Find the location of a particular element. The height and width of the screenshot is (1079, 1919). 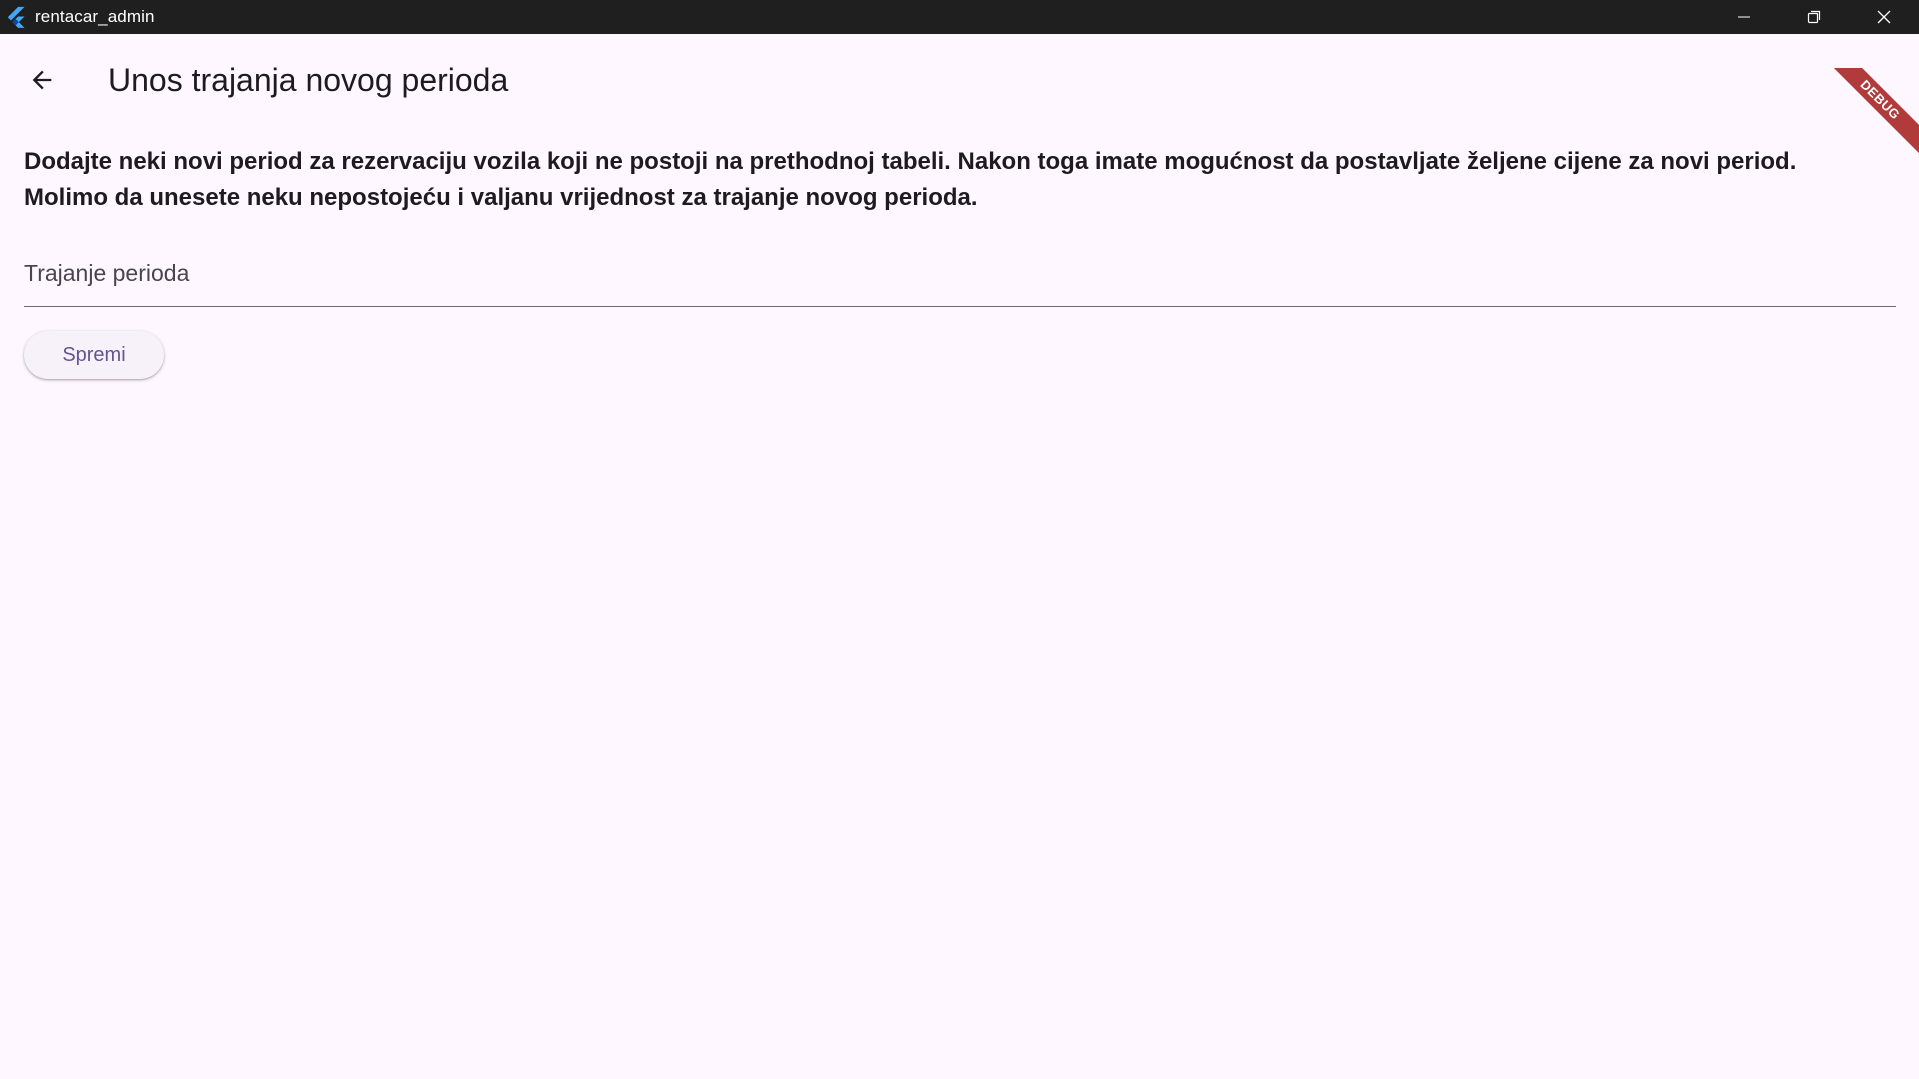

window-titlebar: rentacar_admin is located at coordinates (959, 17).